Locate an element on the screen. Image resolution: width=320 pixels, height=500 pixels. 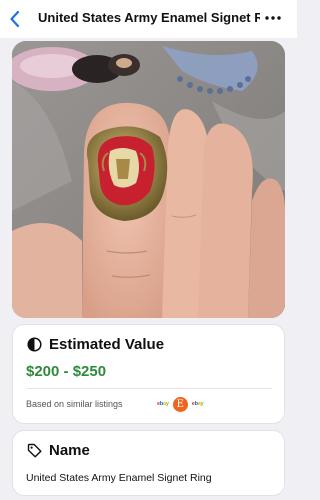
price-range: $200 - $250 is located at coordinates (66, 371).